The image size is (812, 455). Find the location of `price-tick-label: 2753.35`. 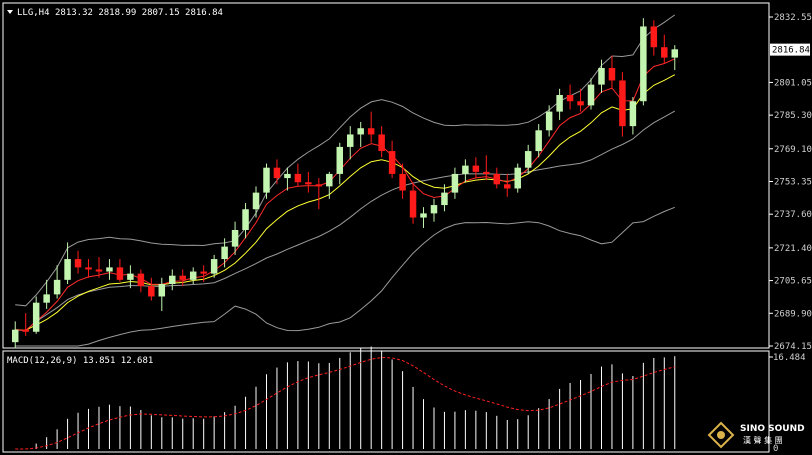

price-tick-label: 2753.35 is located at coordinates (793, 183).